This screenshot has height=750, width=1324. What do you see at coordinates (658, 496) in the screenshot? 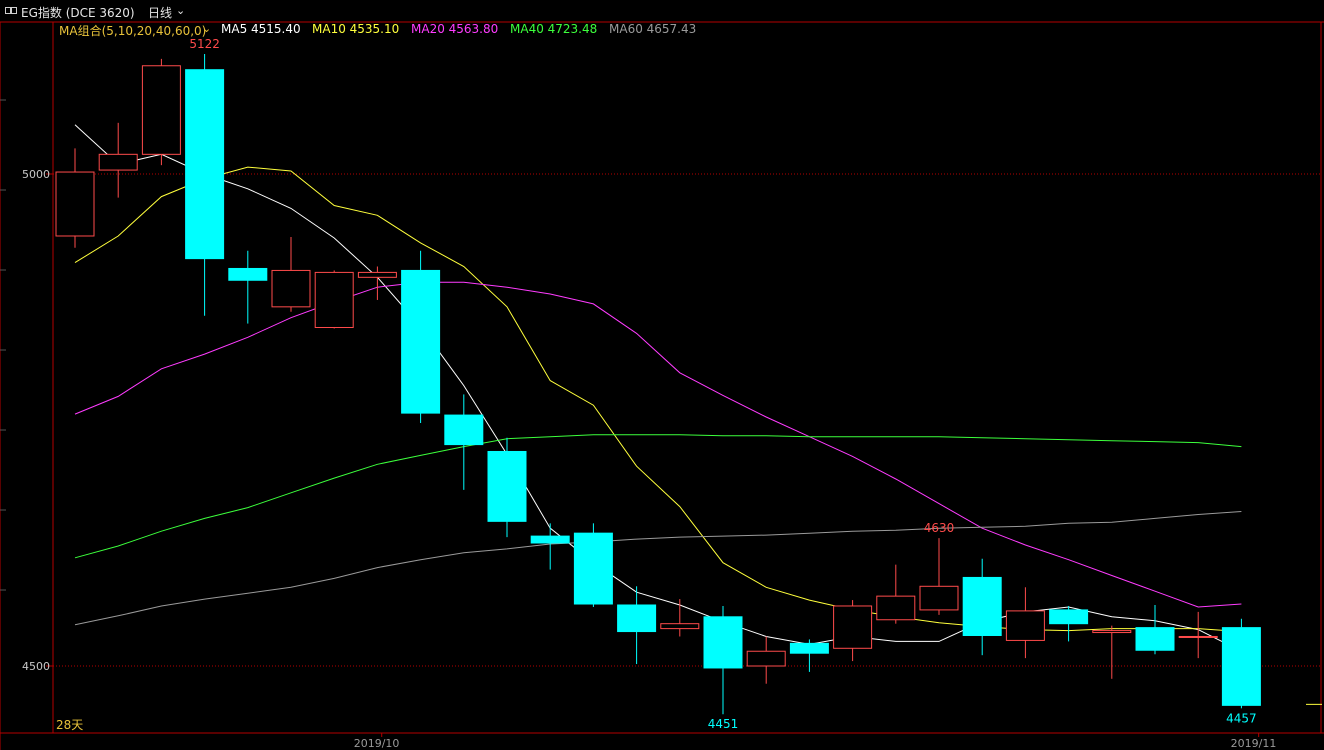
I see `ma-line-ma40` at bounding box center [658, 496].